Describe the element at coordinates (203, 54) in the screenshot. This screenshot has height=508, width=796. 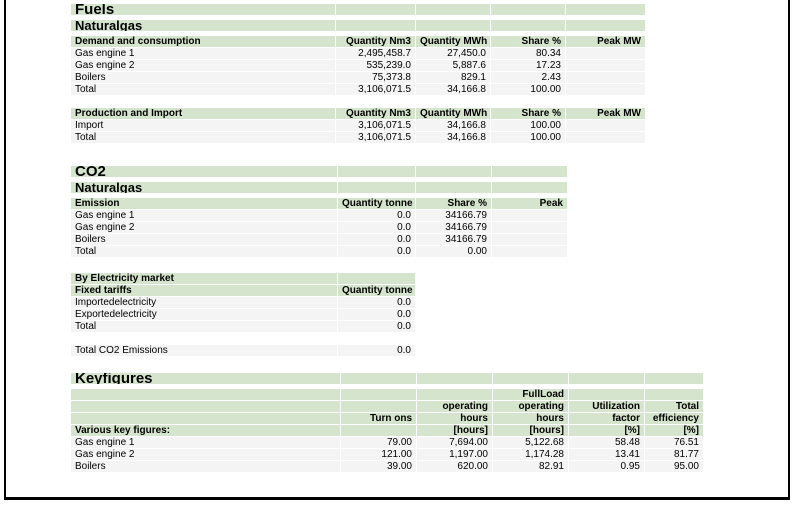
I see `row-label: Gas engine 1` at that location.